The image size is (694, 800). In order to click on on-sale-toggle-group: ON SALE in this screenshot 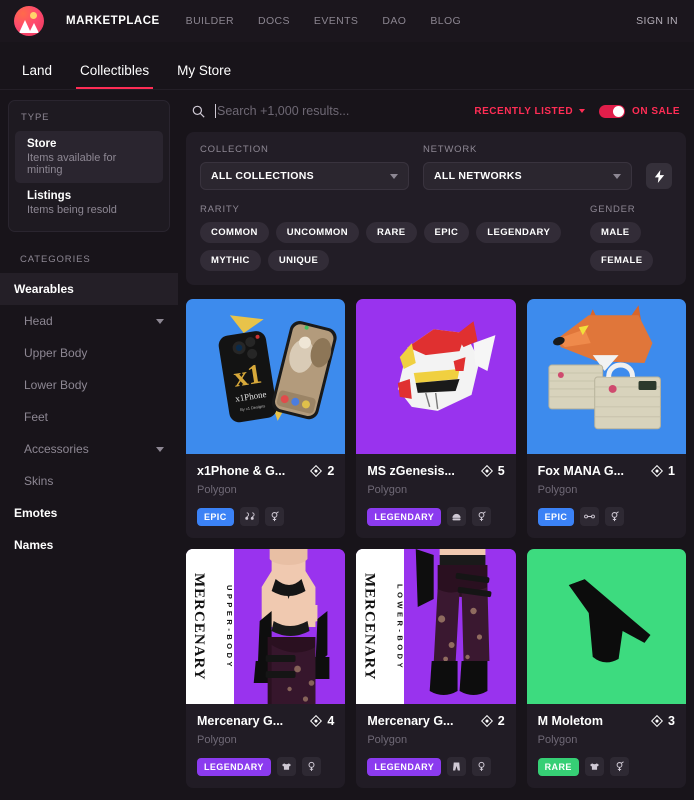, I will do `click(639, 111)`.